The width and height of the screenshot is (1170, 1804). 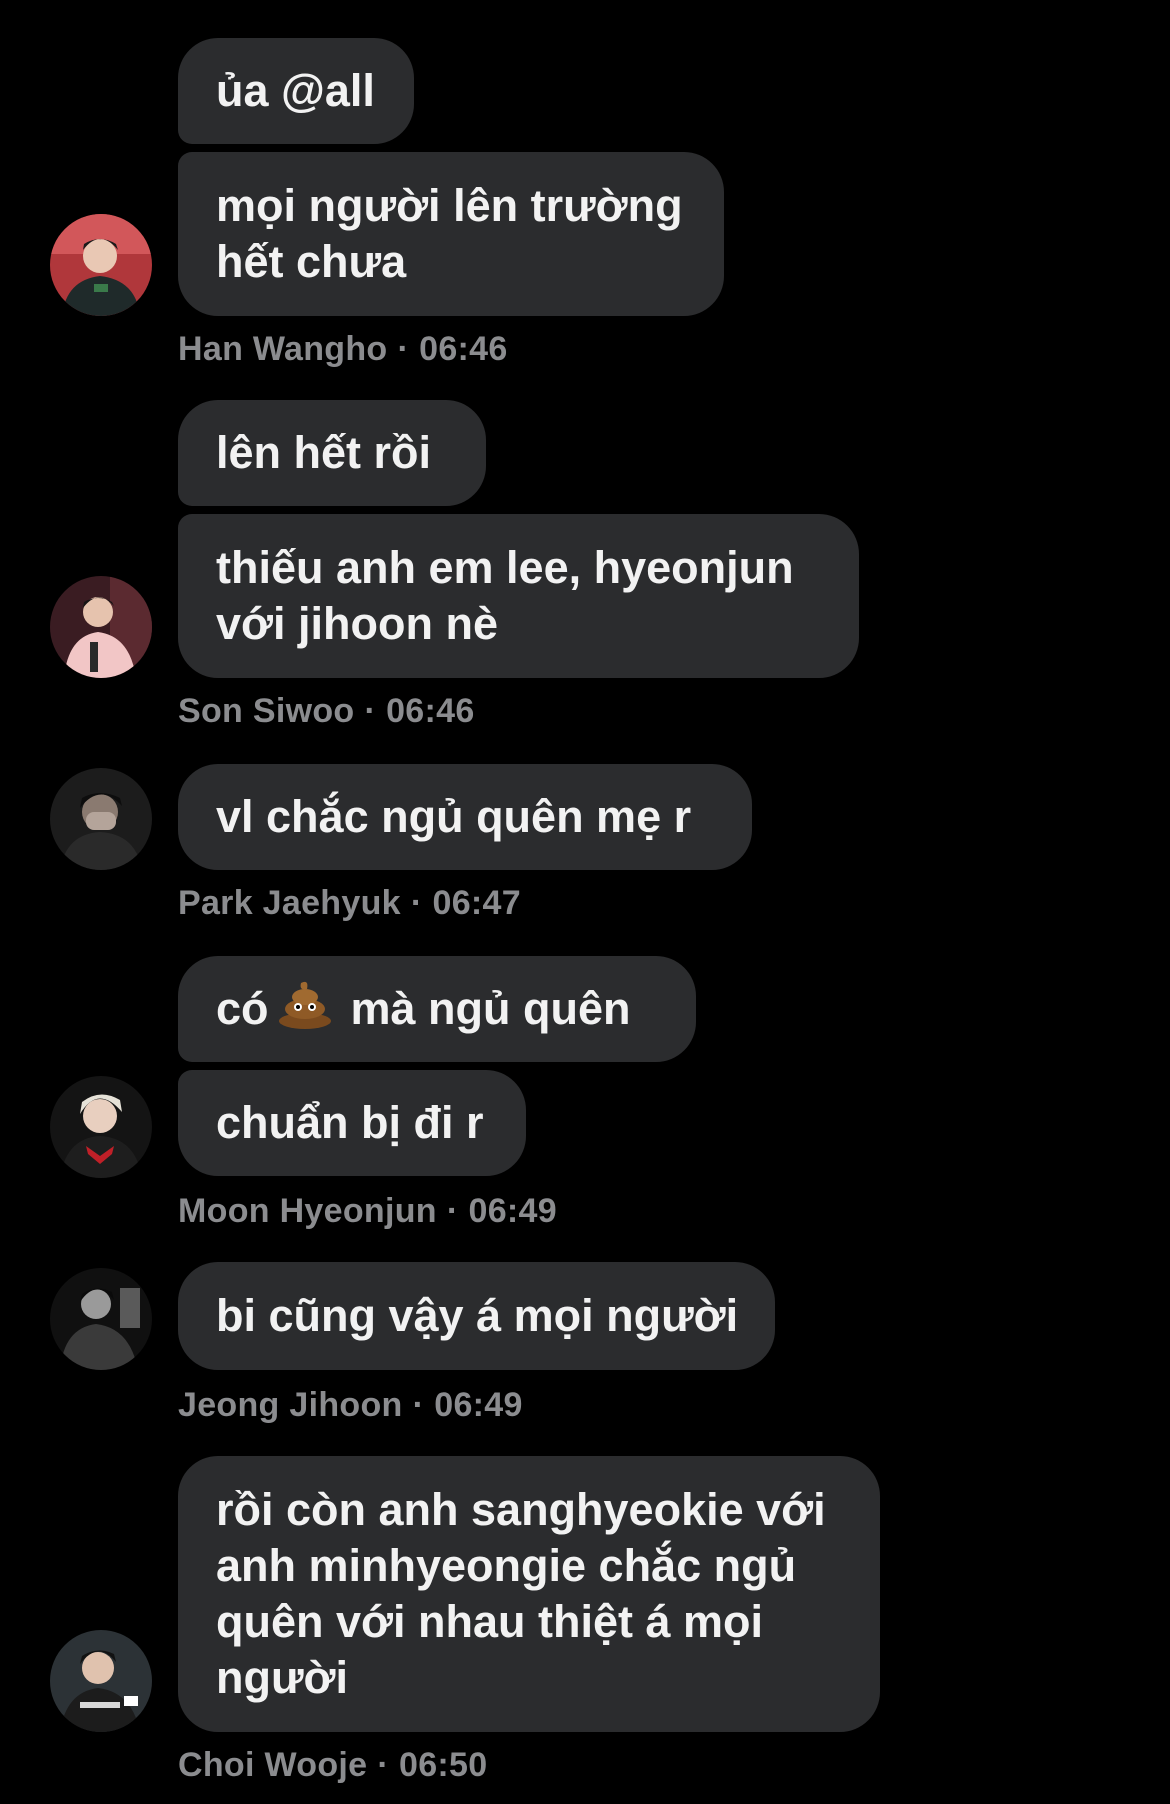 What do you see at coordinates (454, 816) in the screenshot?
I see `message-text: vl chắc ngủ quên mẹ r` at bounding box center [454, 816].